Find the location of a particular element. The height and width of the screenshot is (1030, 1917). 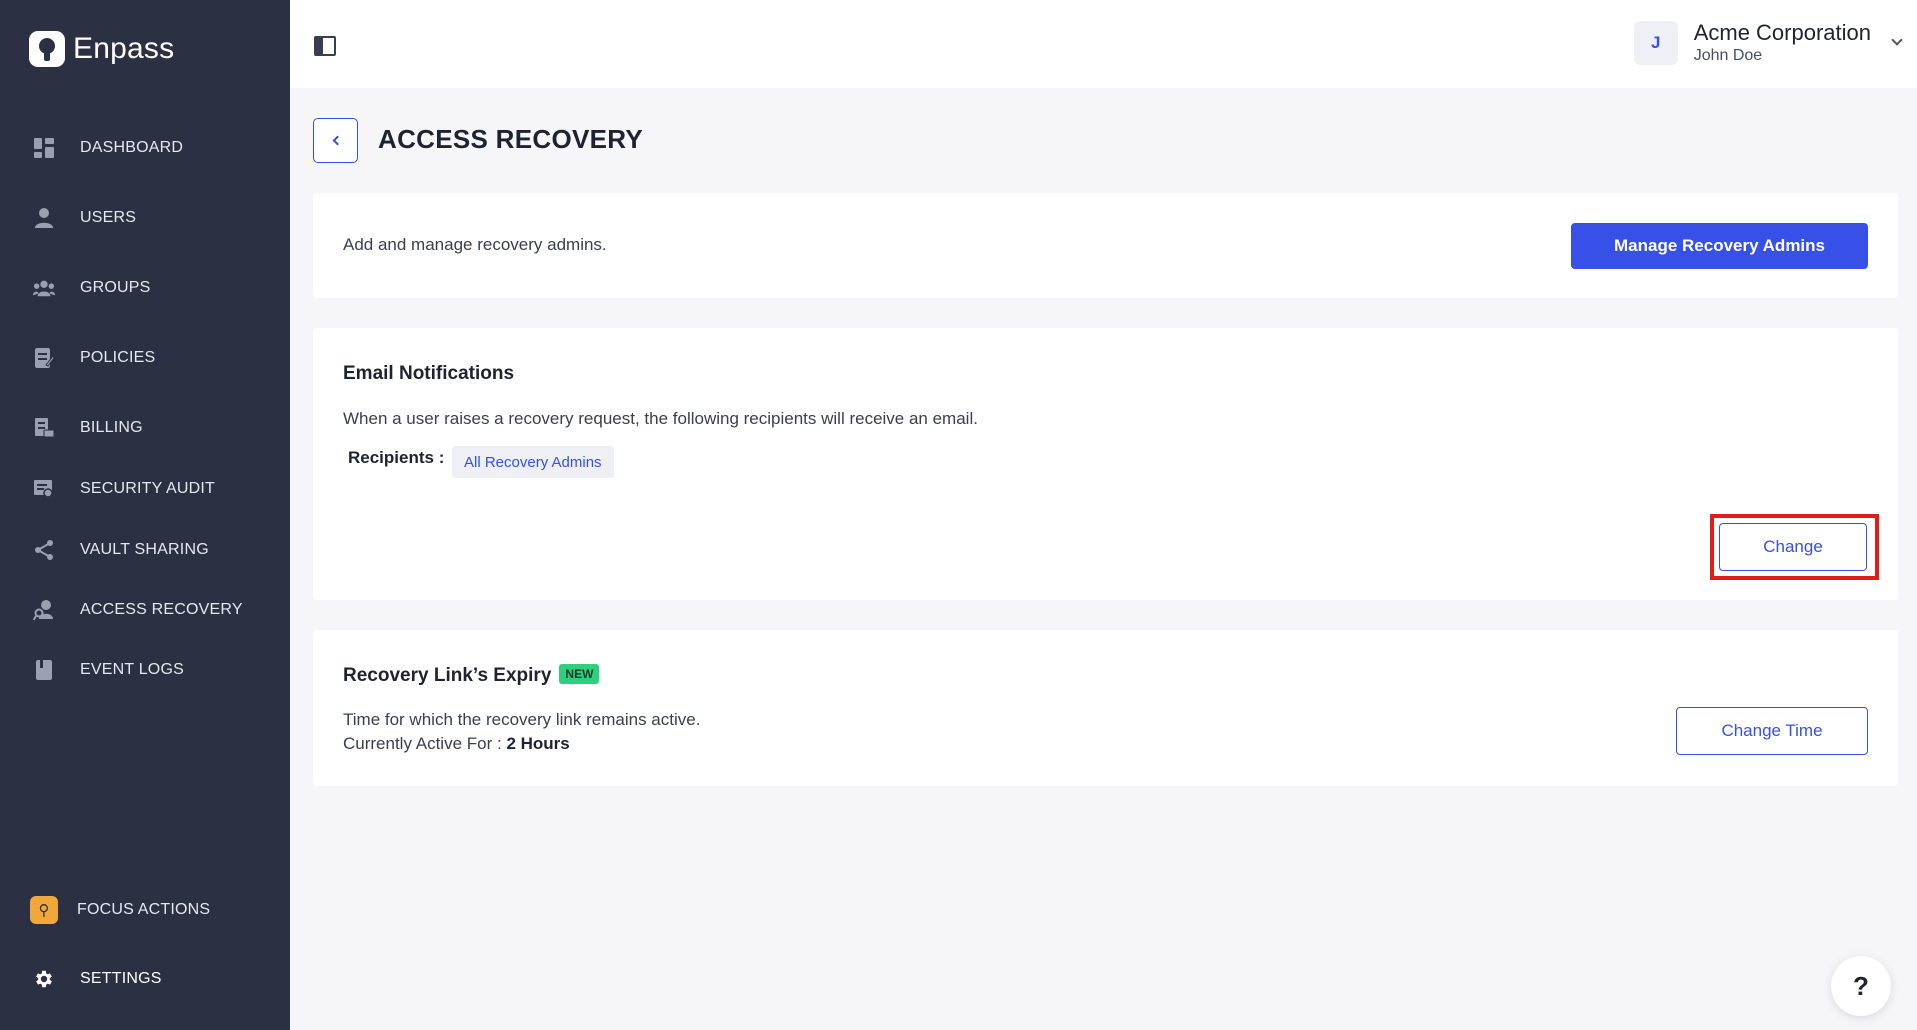

sidebar-item-groups: GROUPS is located at coordinates (145, 288).